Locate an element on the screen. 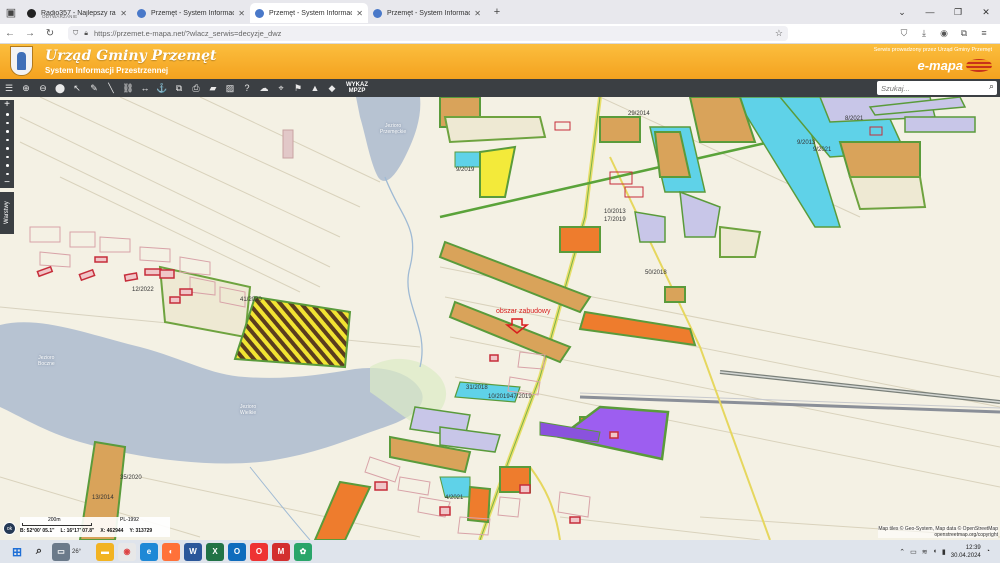  excel-icon: X is located at coordinates (215, 551).